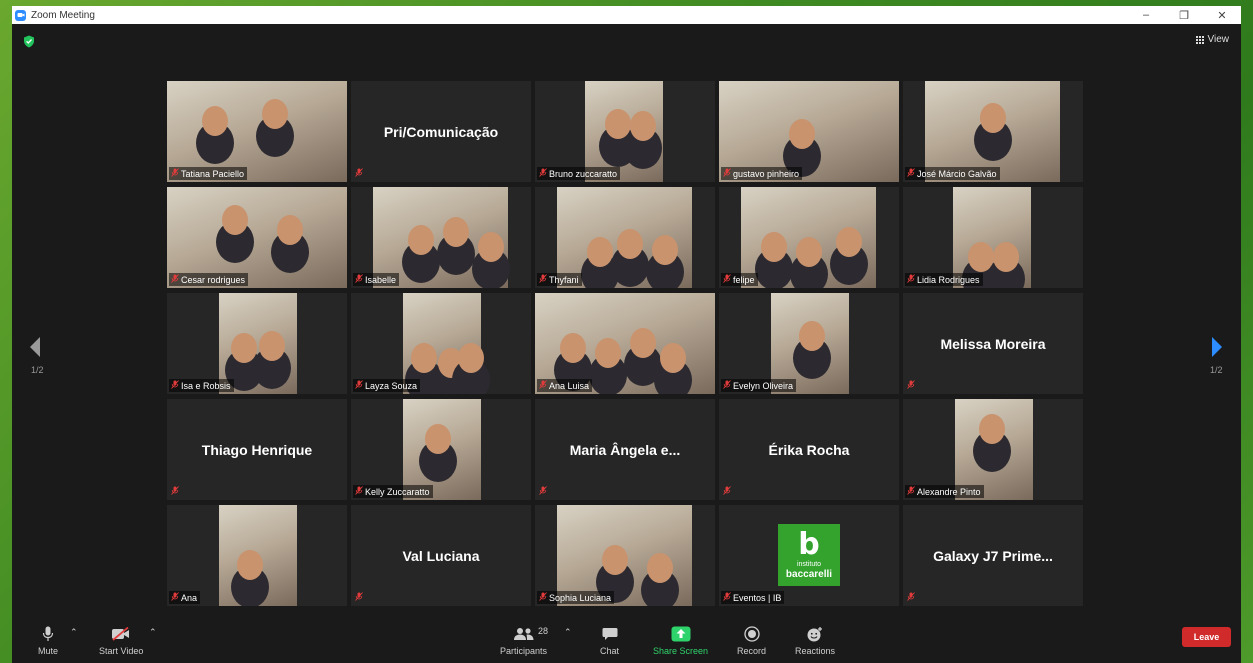  I want to click on audio-options-chevron-icon: ⌃, so click(74, 632).